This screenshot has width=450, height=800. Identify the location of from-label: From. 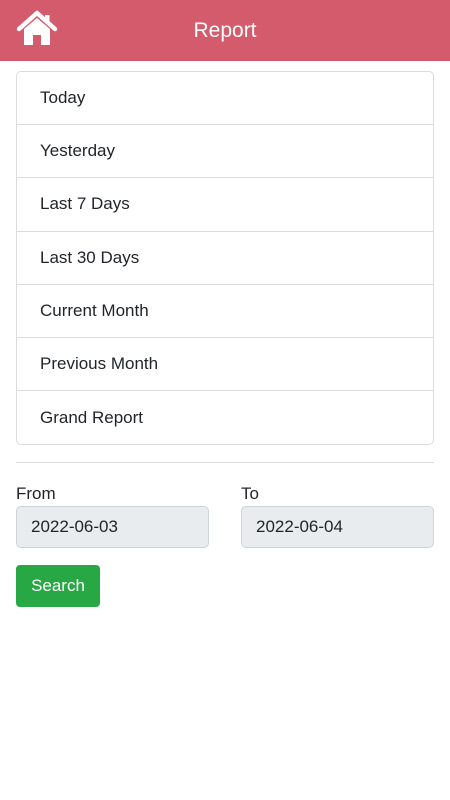
(36, 493).